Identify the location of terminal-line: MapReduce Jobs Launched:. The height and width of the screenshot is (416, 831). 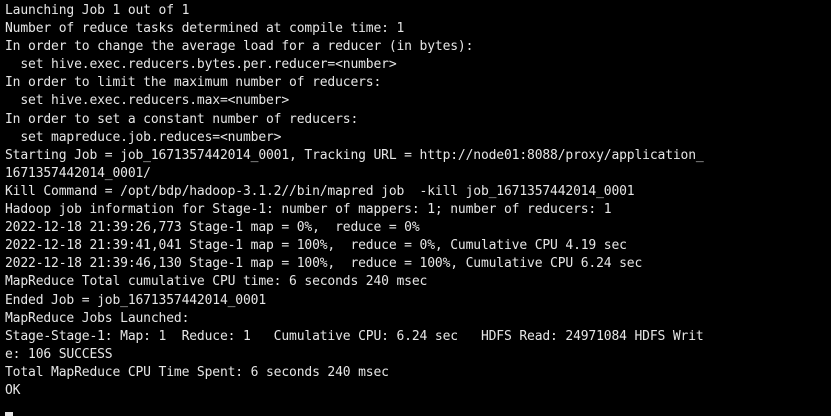
(97, 318).